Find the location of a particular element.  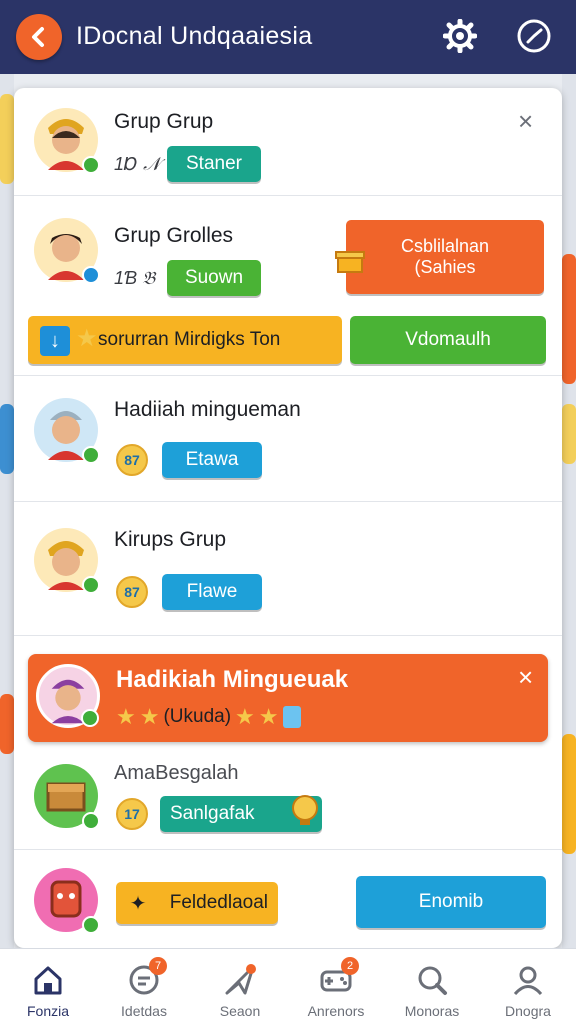

enroll-button: Enomib is located at coordinates (451, 902).